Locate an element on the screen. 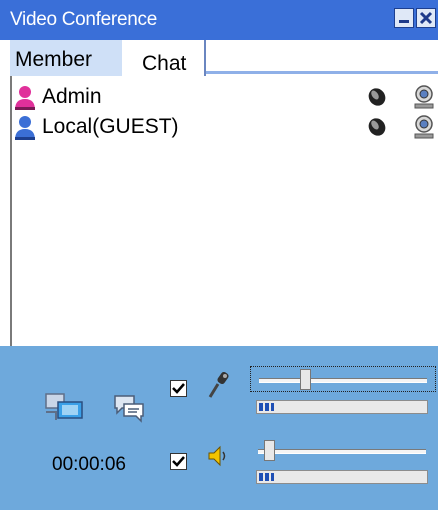 The height and width of the screenshot is (510, 438). speaker-level-meter is located at coordinates (342, 477).